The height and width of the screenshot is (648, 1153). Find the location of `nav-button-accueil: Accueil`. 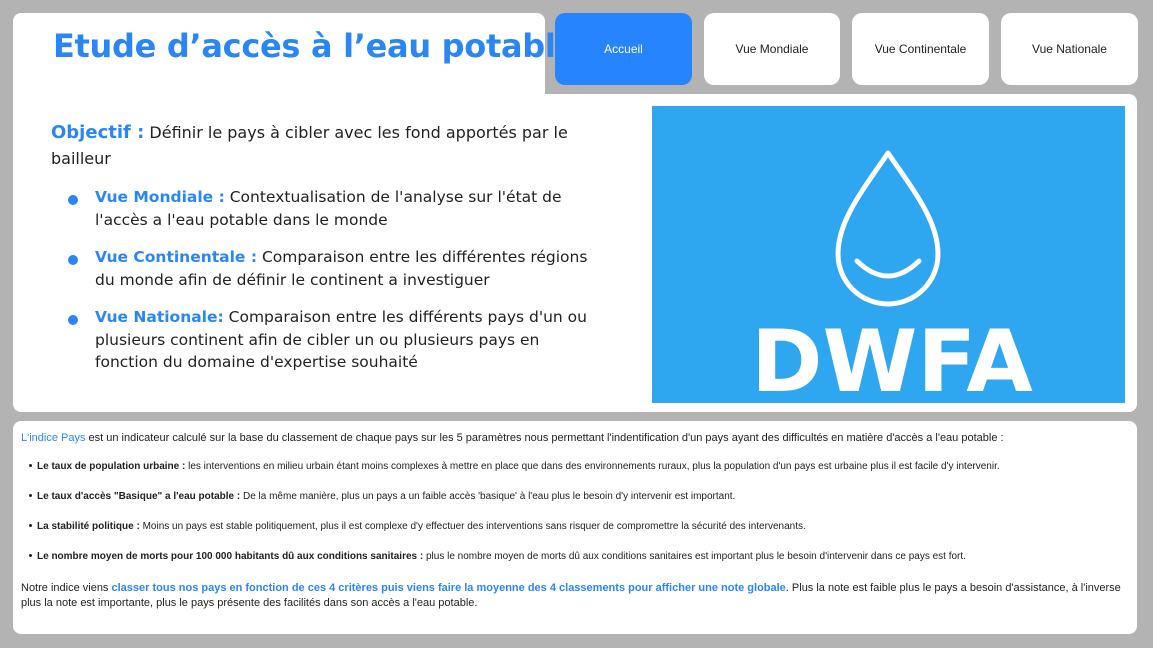

nav-button-accueil: Accueil is located at coordinates (623, 49).